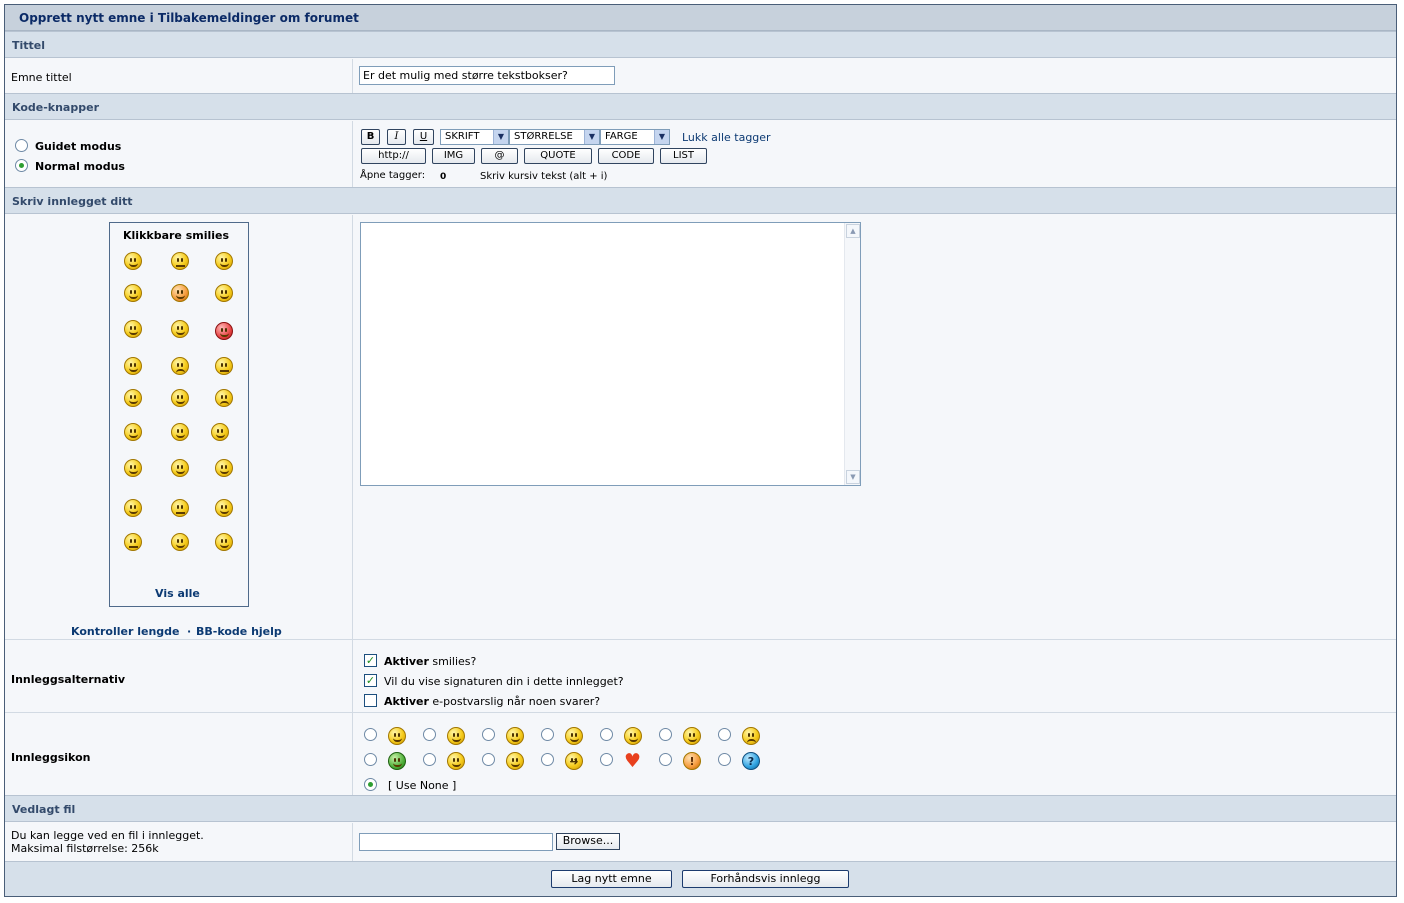 The height and width of the screenshot is (903, 1404). Describe the element at coordinates (751, 736) in the screenshot. I see `angry-icon` at that location.